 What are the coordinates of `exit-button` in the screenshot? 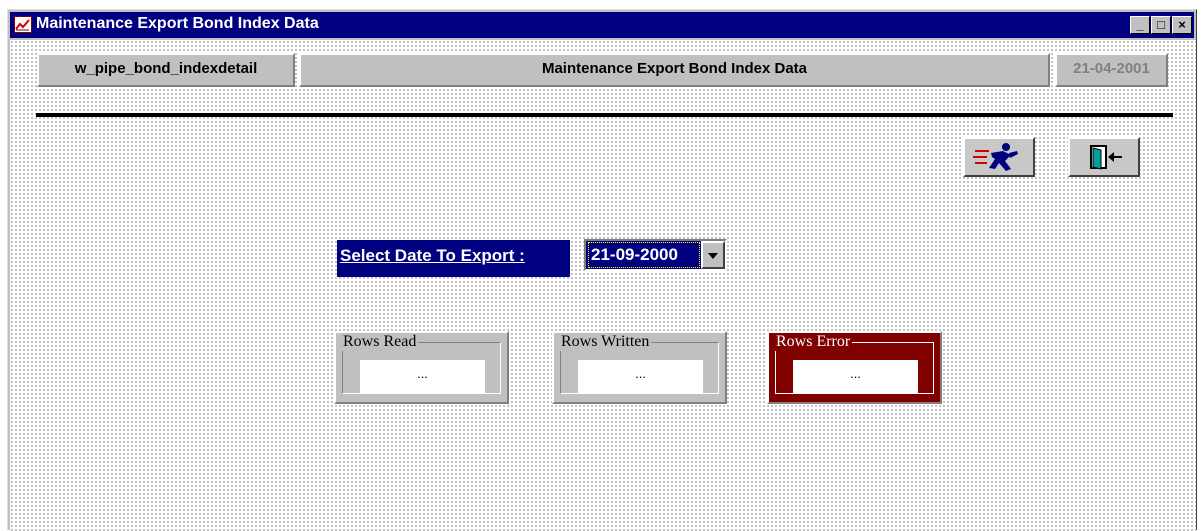 It's located at (1104, 157).